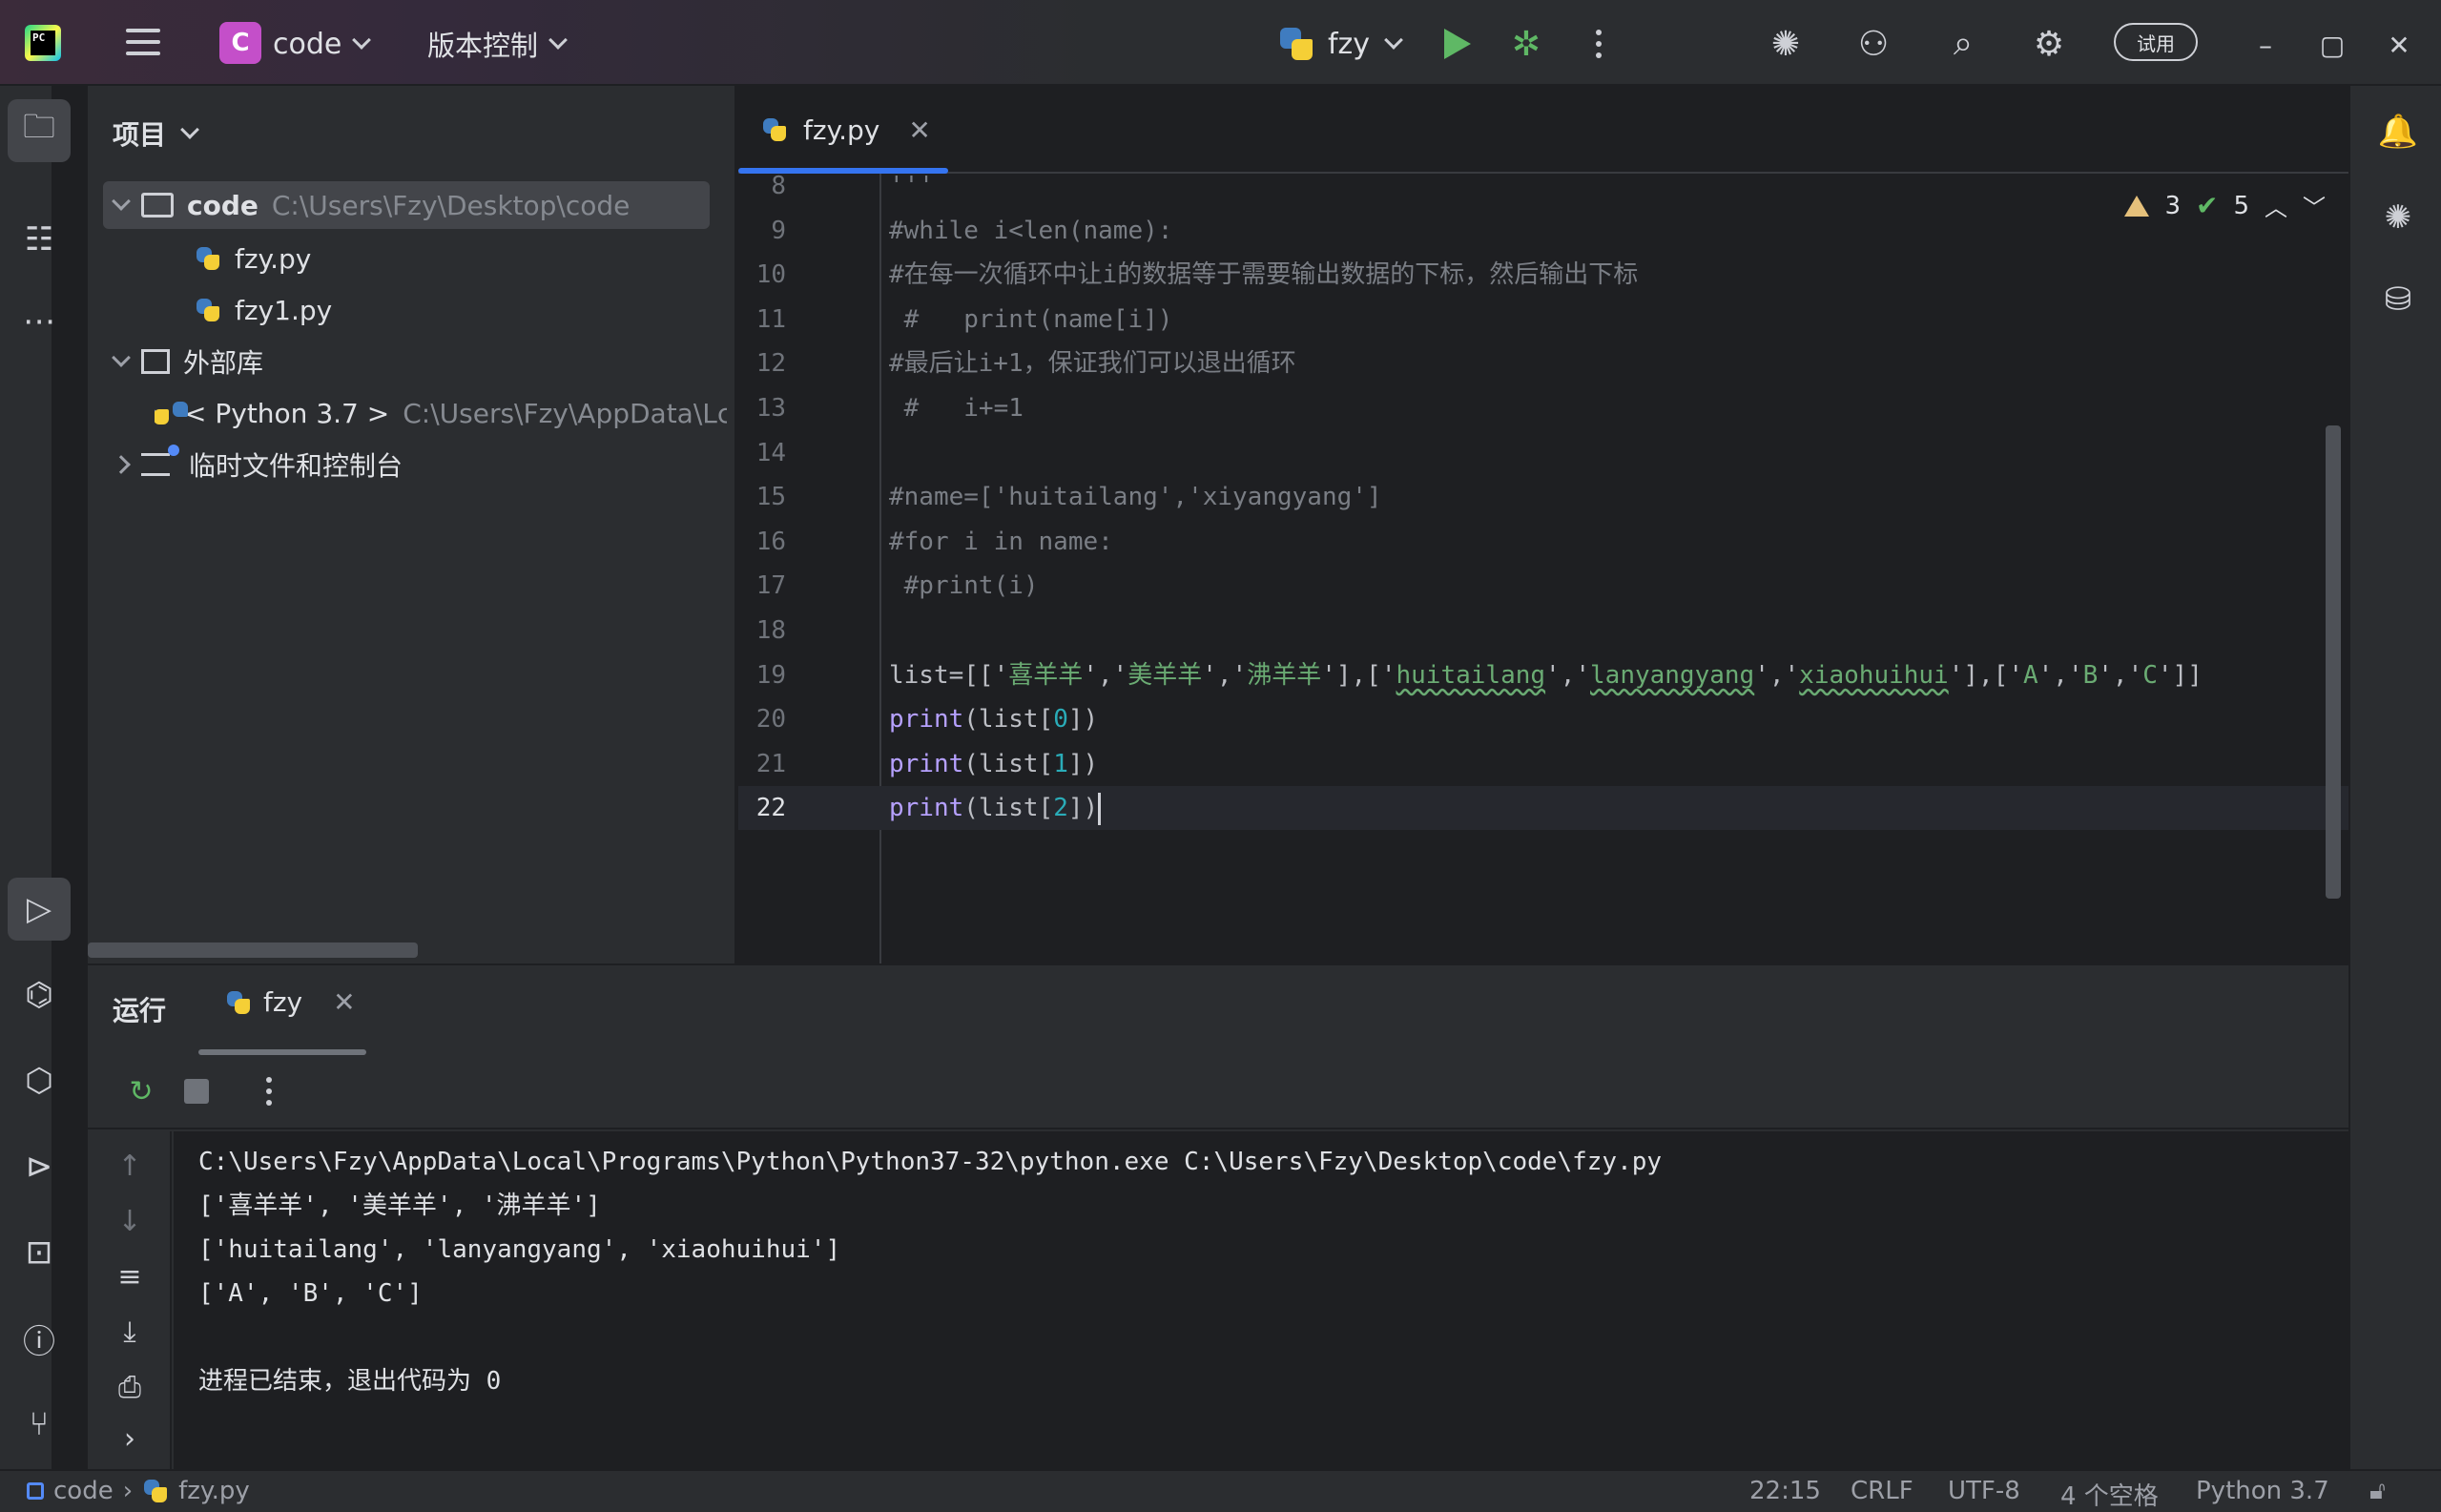  Describe the element at coordinates (1984, 1491) in the screenshot. I see `file-encoding: UTF-8` at that location.